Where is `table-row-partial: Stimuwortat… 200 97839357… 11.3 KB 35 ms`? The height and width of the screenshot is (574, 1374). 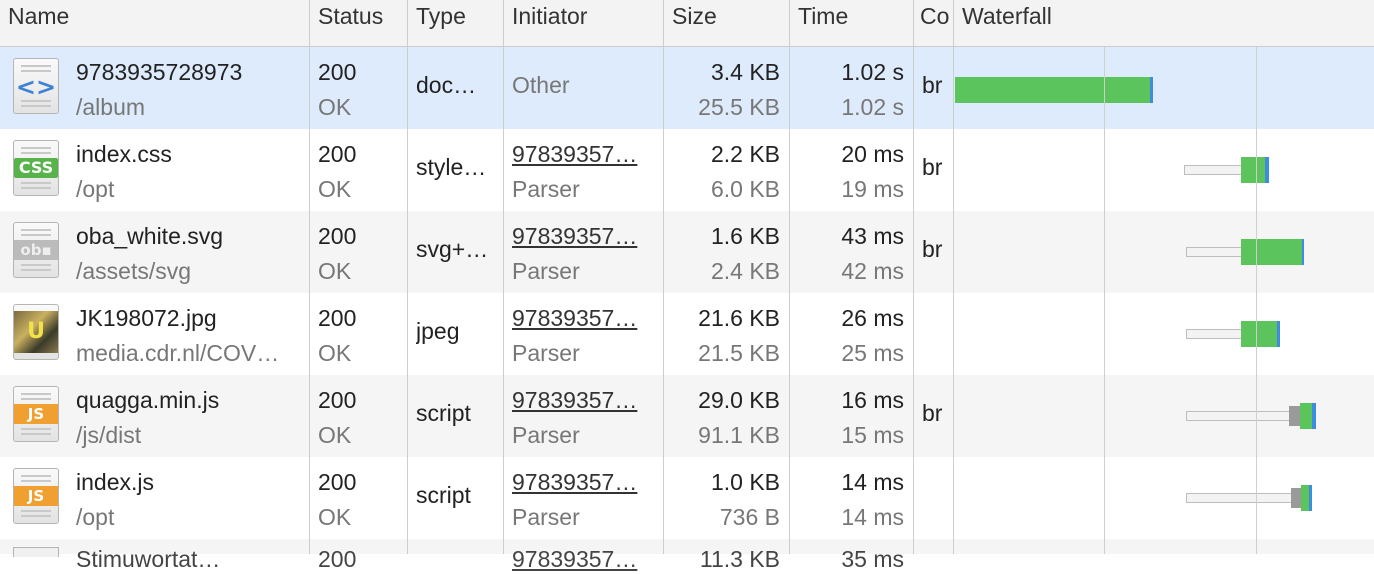
table-row-partial: Stimuwortat… 200 97839357… 11.3 KB 35 ms is located at coordinates (687, 555).